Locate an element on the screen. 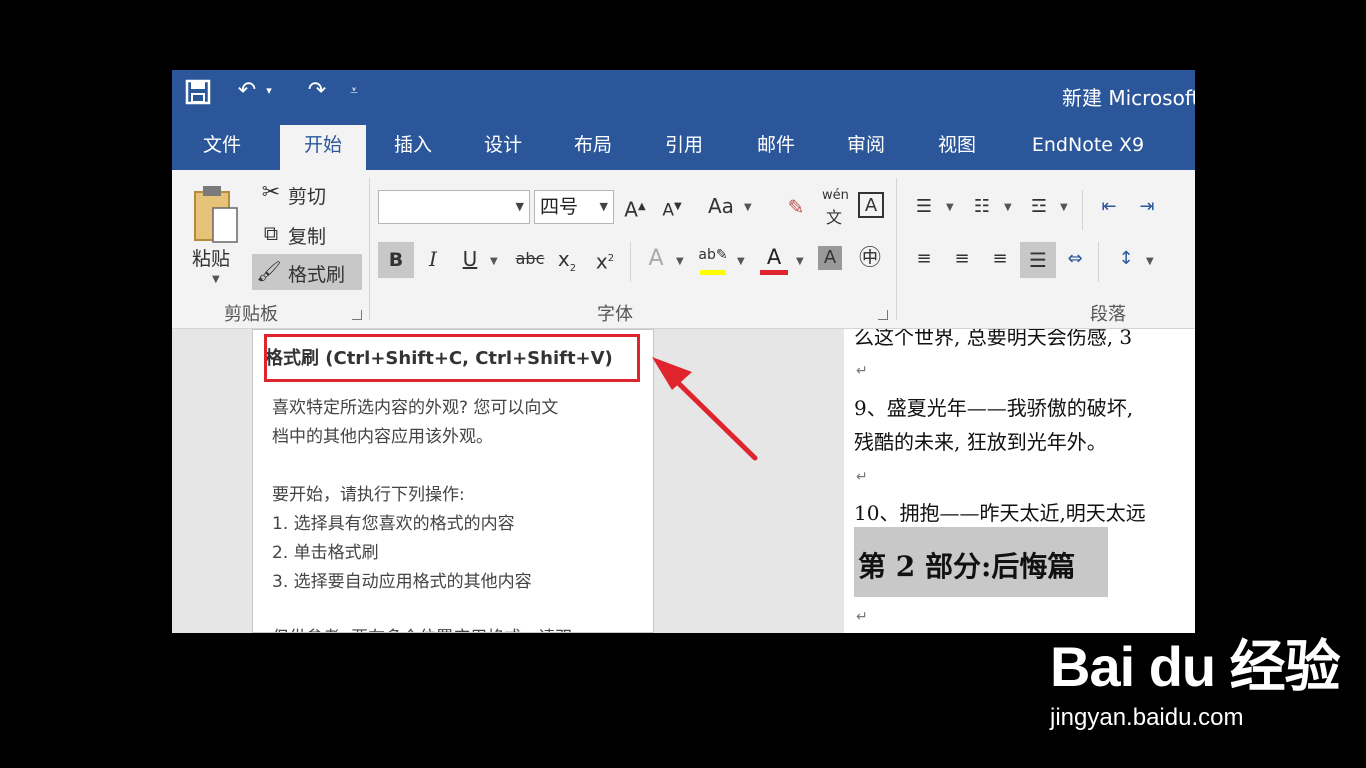 The image size is (1366, 768). baidu-watermark: Bai du 经验 jingyan.baidu.com is located at coordinates (1200, 682).